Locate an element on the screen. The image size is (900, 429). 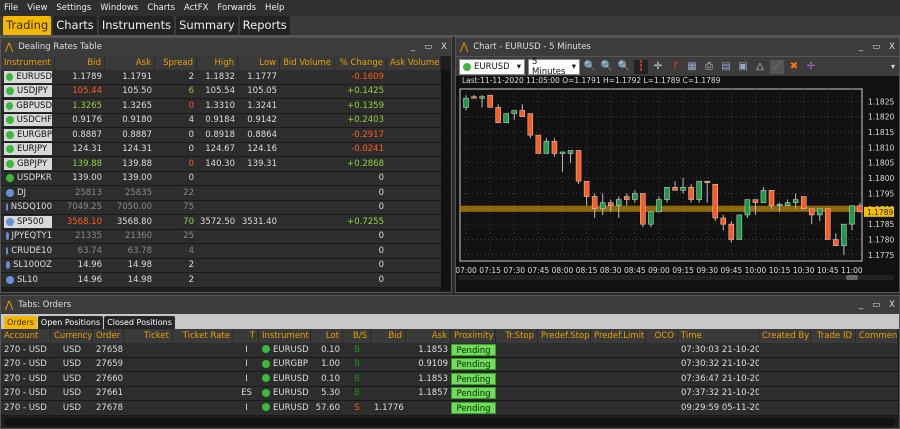
column-header: Tr.Stop is located at coordinates (517, 336).